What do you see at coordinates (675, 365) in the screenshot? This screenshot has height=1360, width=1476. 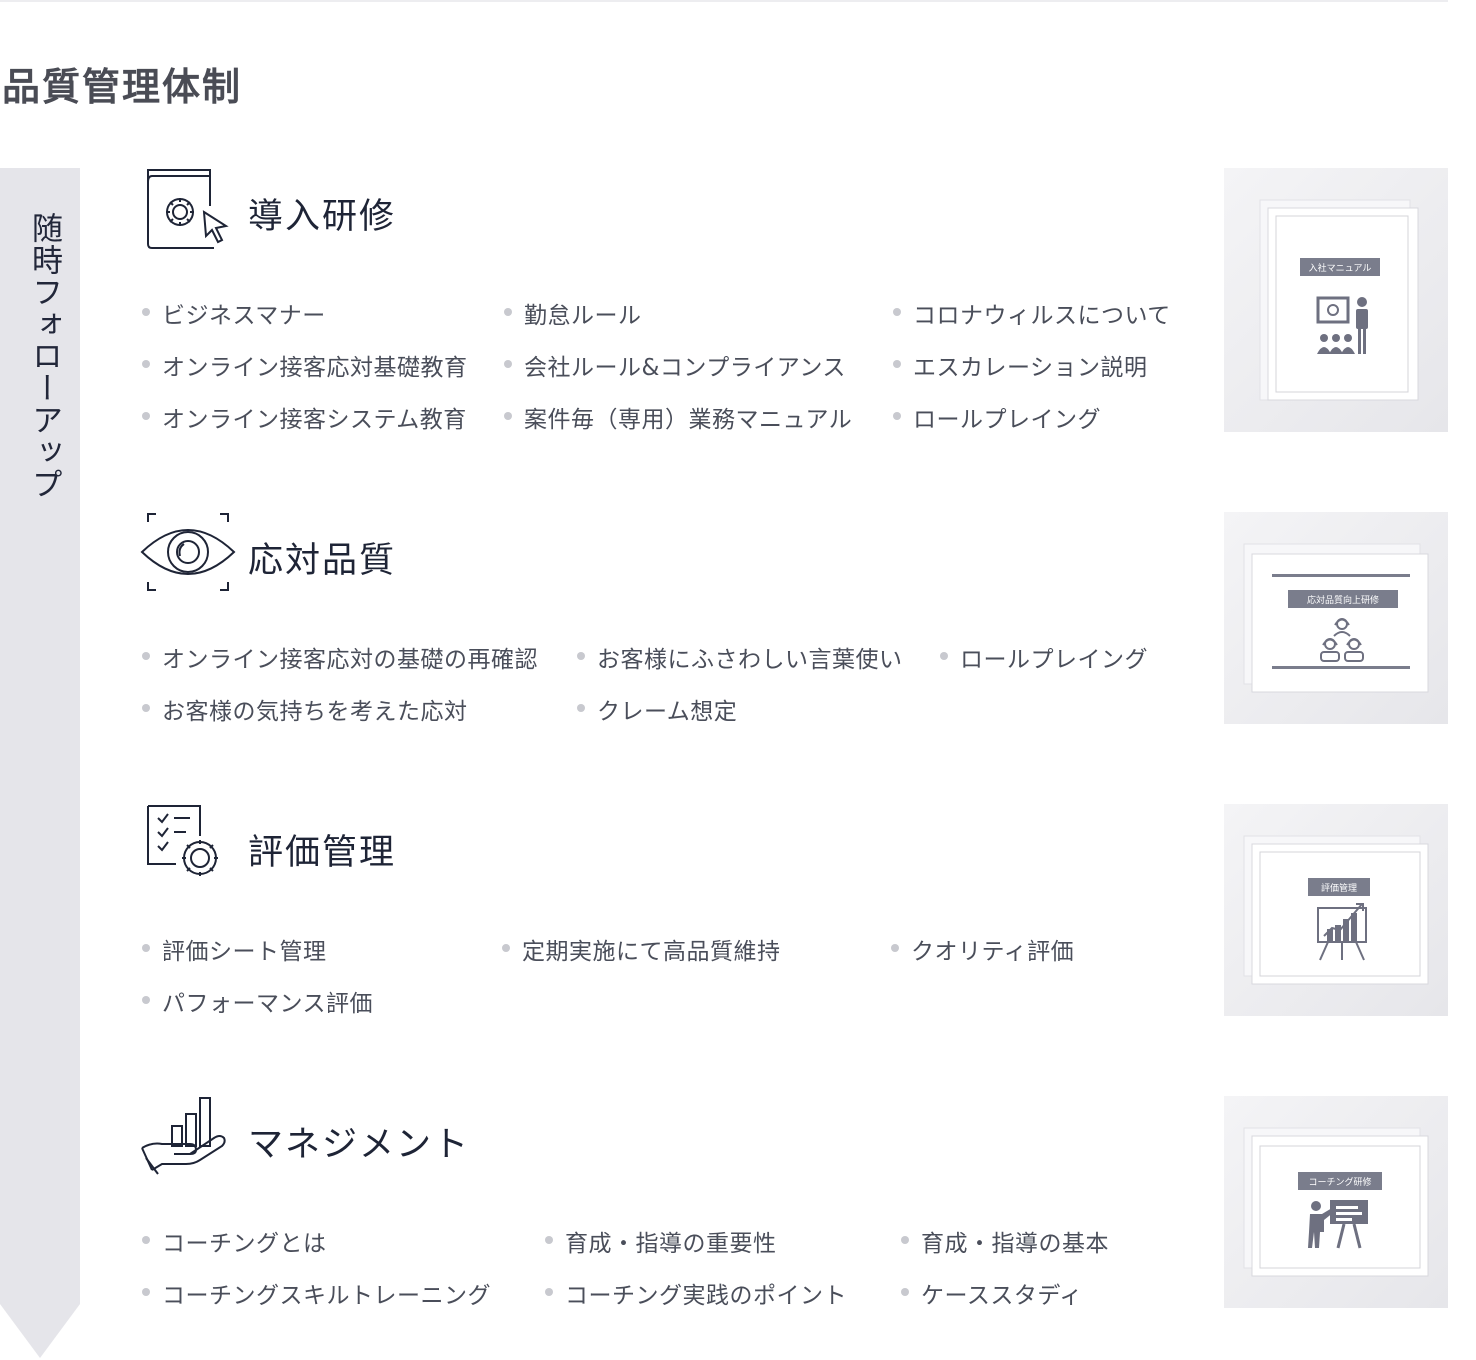 I see `list-item: 会社ルール&コンプライアンス` at bounding box center [675, 365].